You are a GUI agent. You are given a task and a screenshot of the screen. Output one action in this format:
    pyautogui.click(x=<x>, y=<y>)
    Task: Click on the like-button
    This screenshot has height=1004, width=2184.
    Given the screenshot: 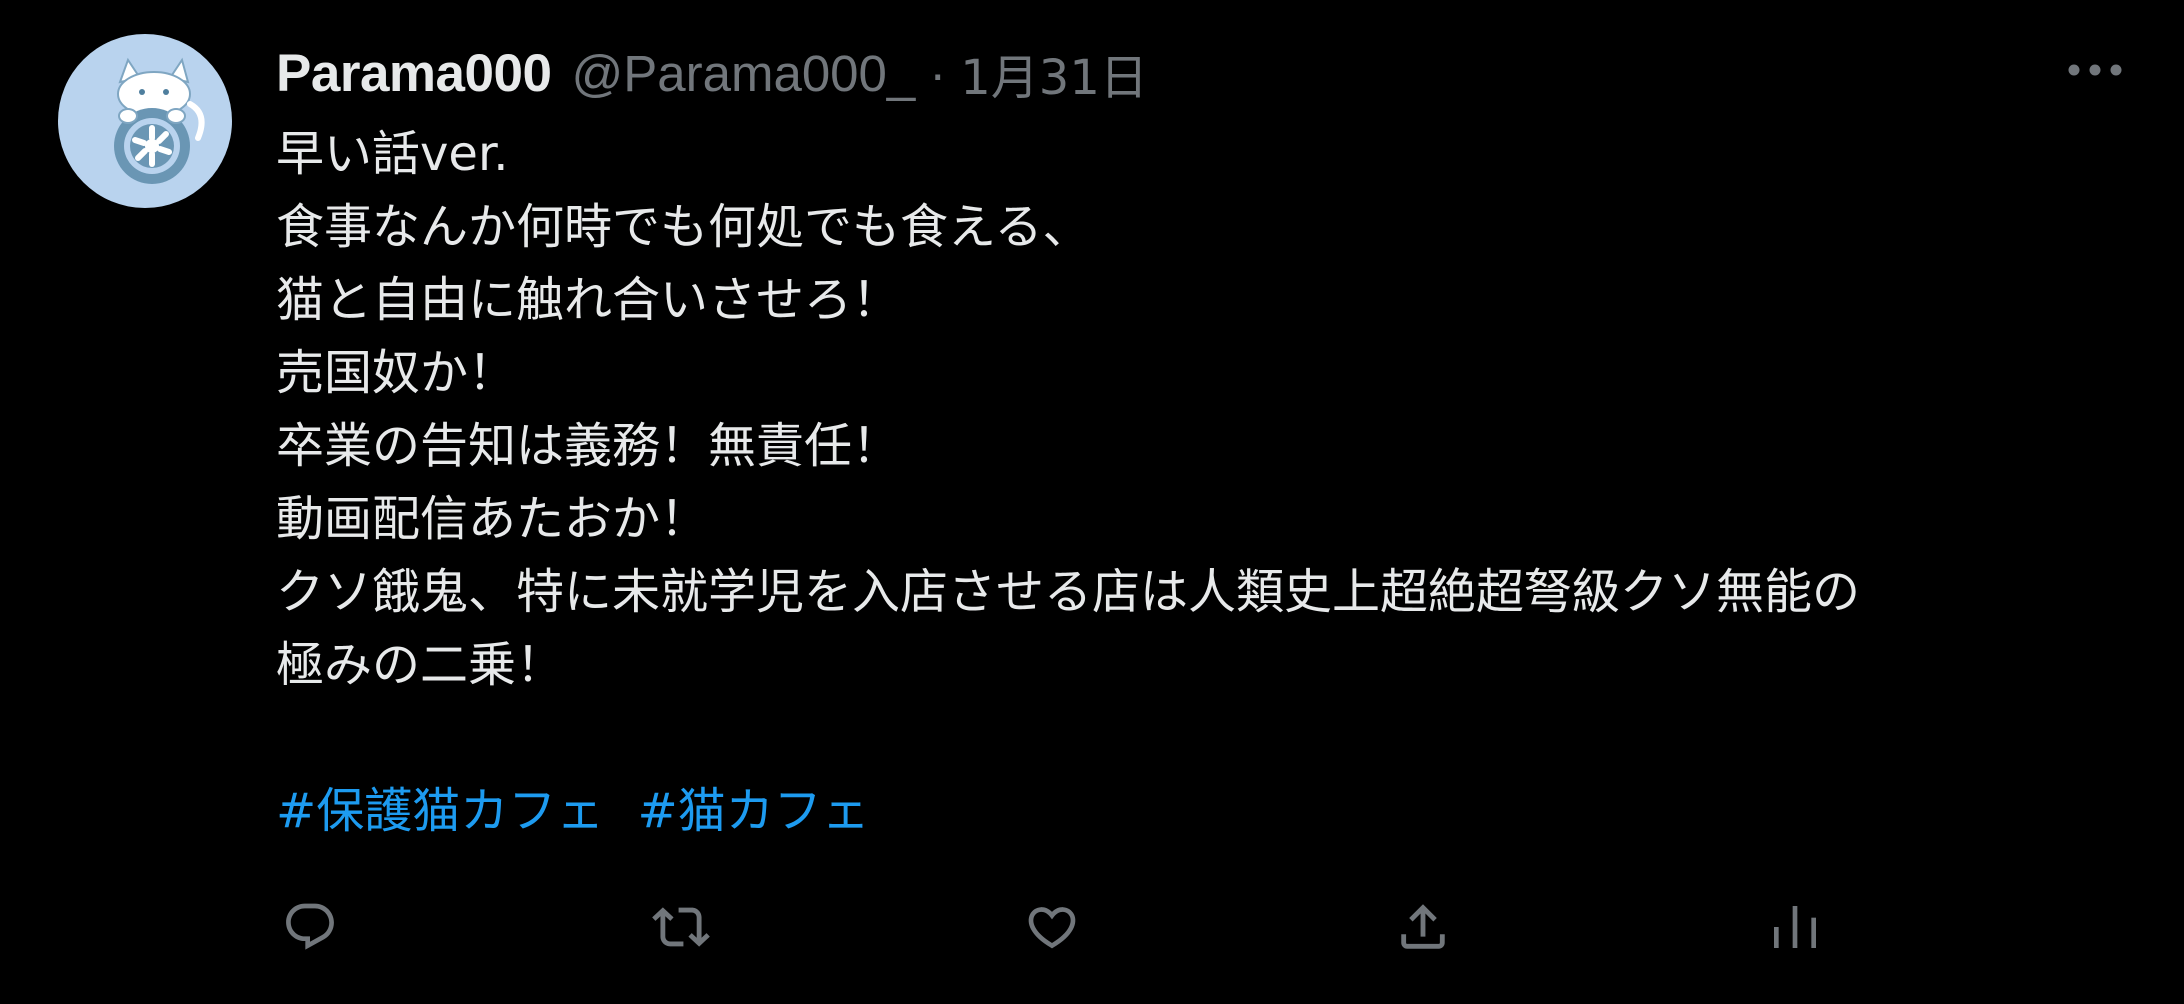 What is the action you would take?
    pyautogui.click(x=1052, y=927)
    